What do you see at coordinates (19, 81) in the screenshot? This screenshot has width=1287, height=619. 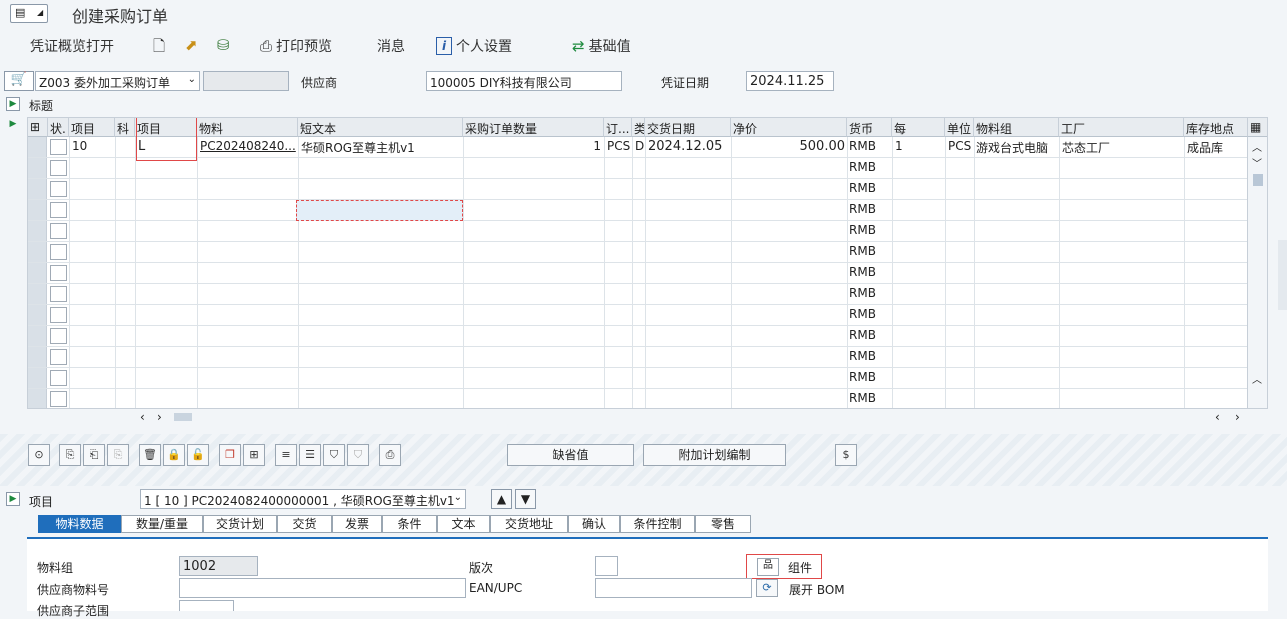 I see `cart-icon: 🛒` at bounding box center [19, 81].